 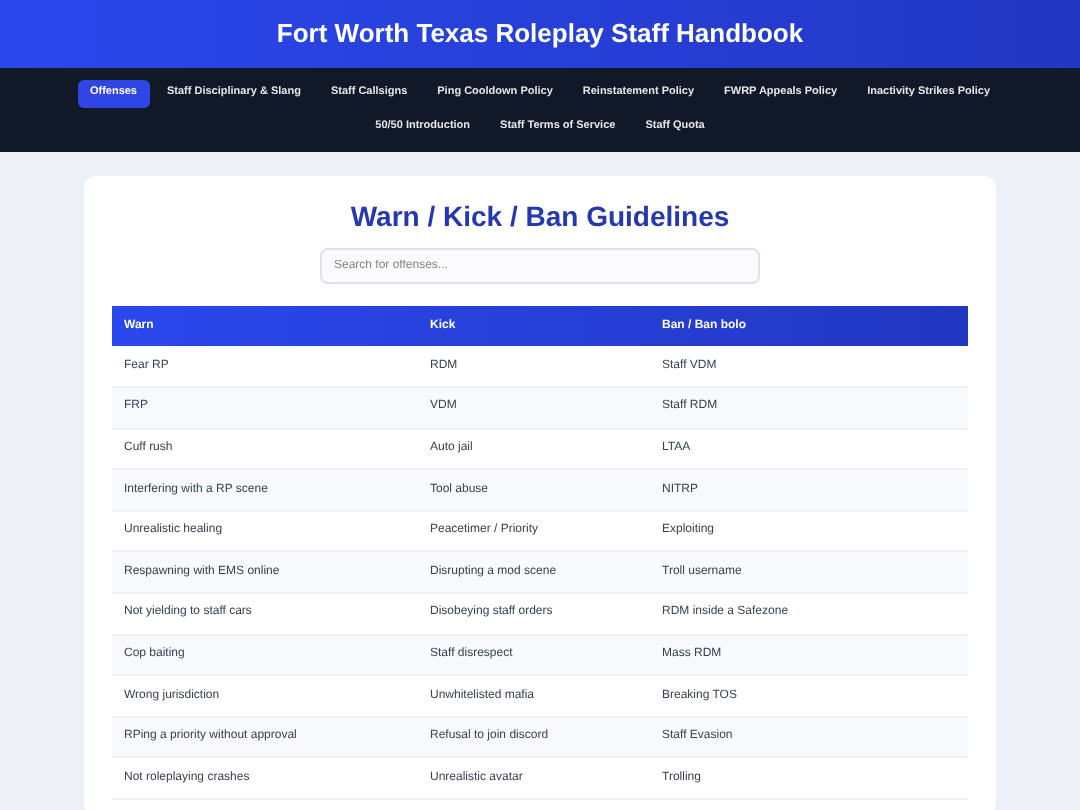 I want to click on page-title: Fort Worth Texas Roleplay Staff Handbook, so click(x=540, y=34).